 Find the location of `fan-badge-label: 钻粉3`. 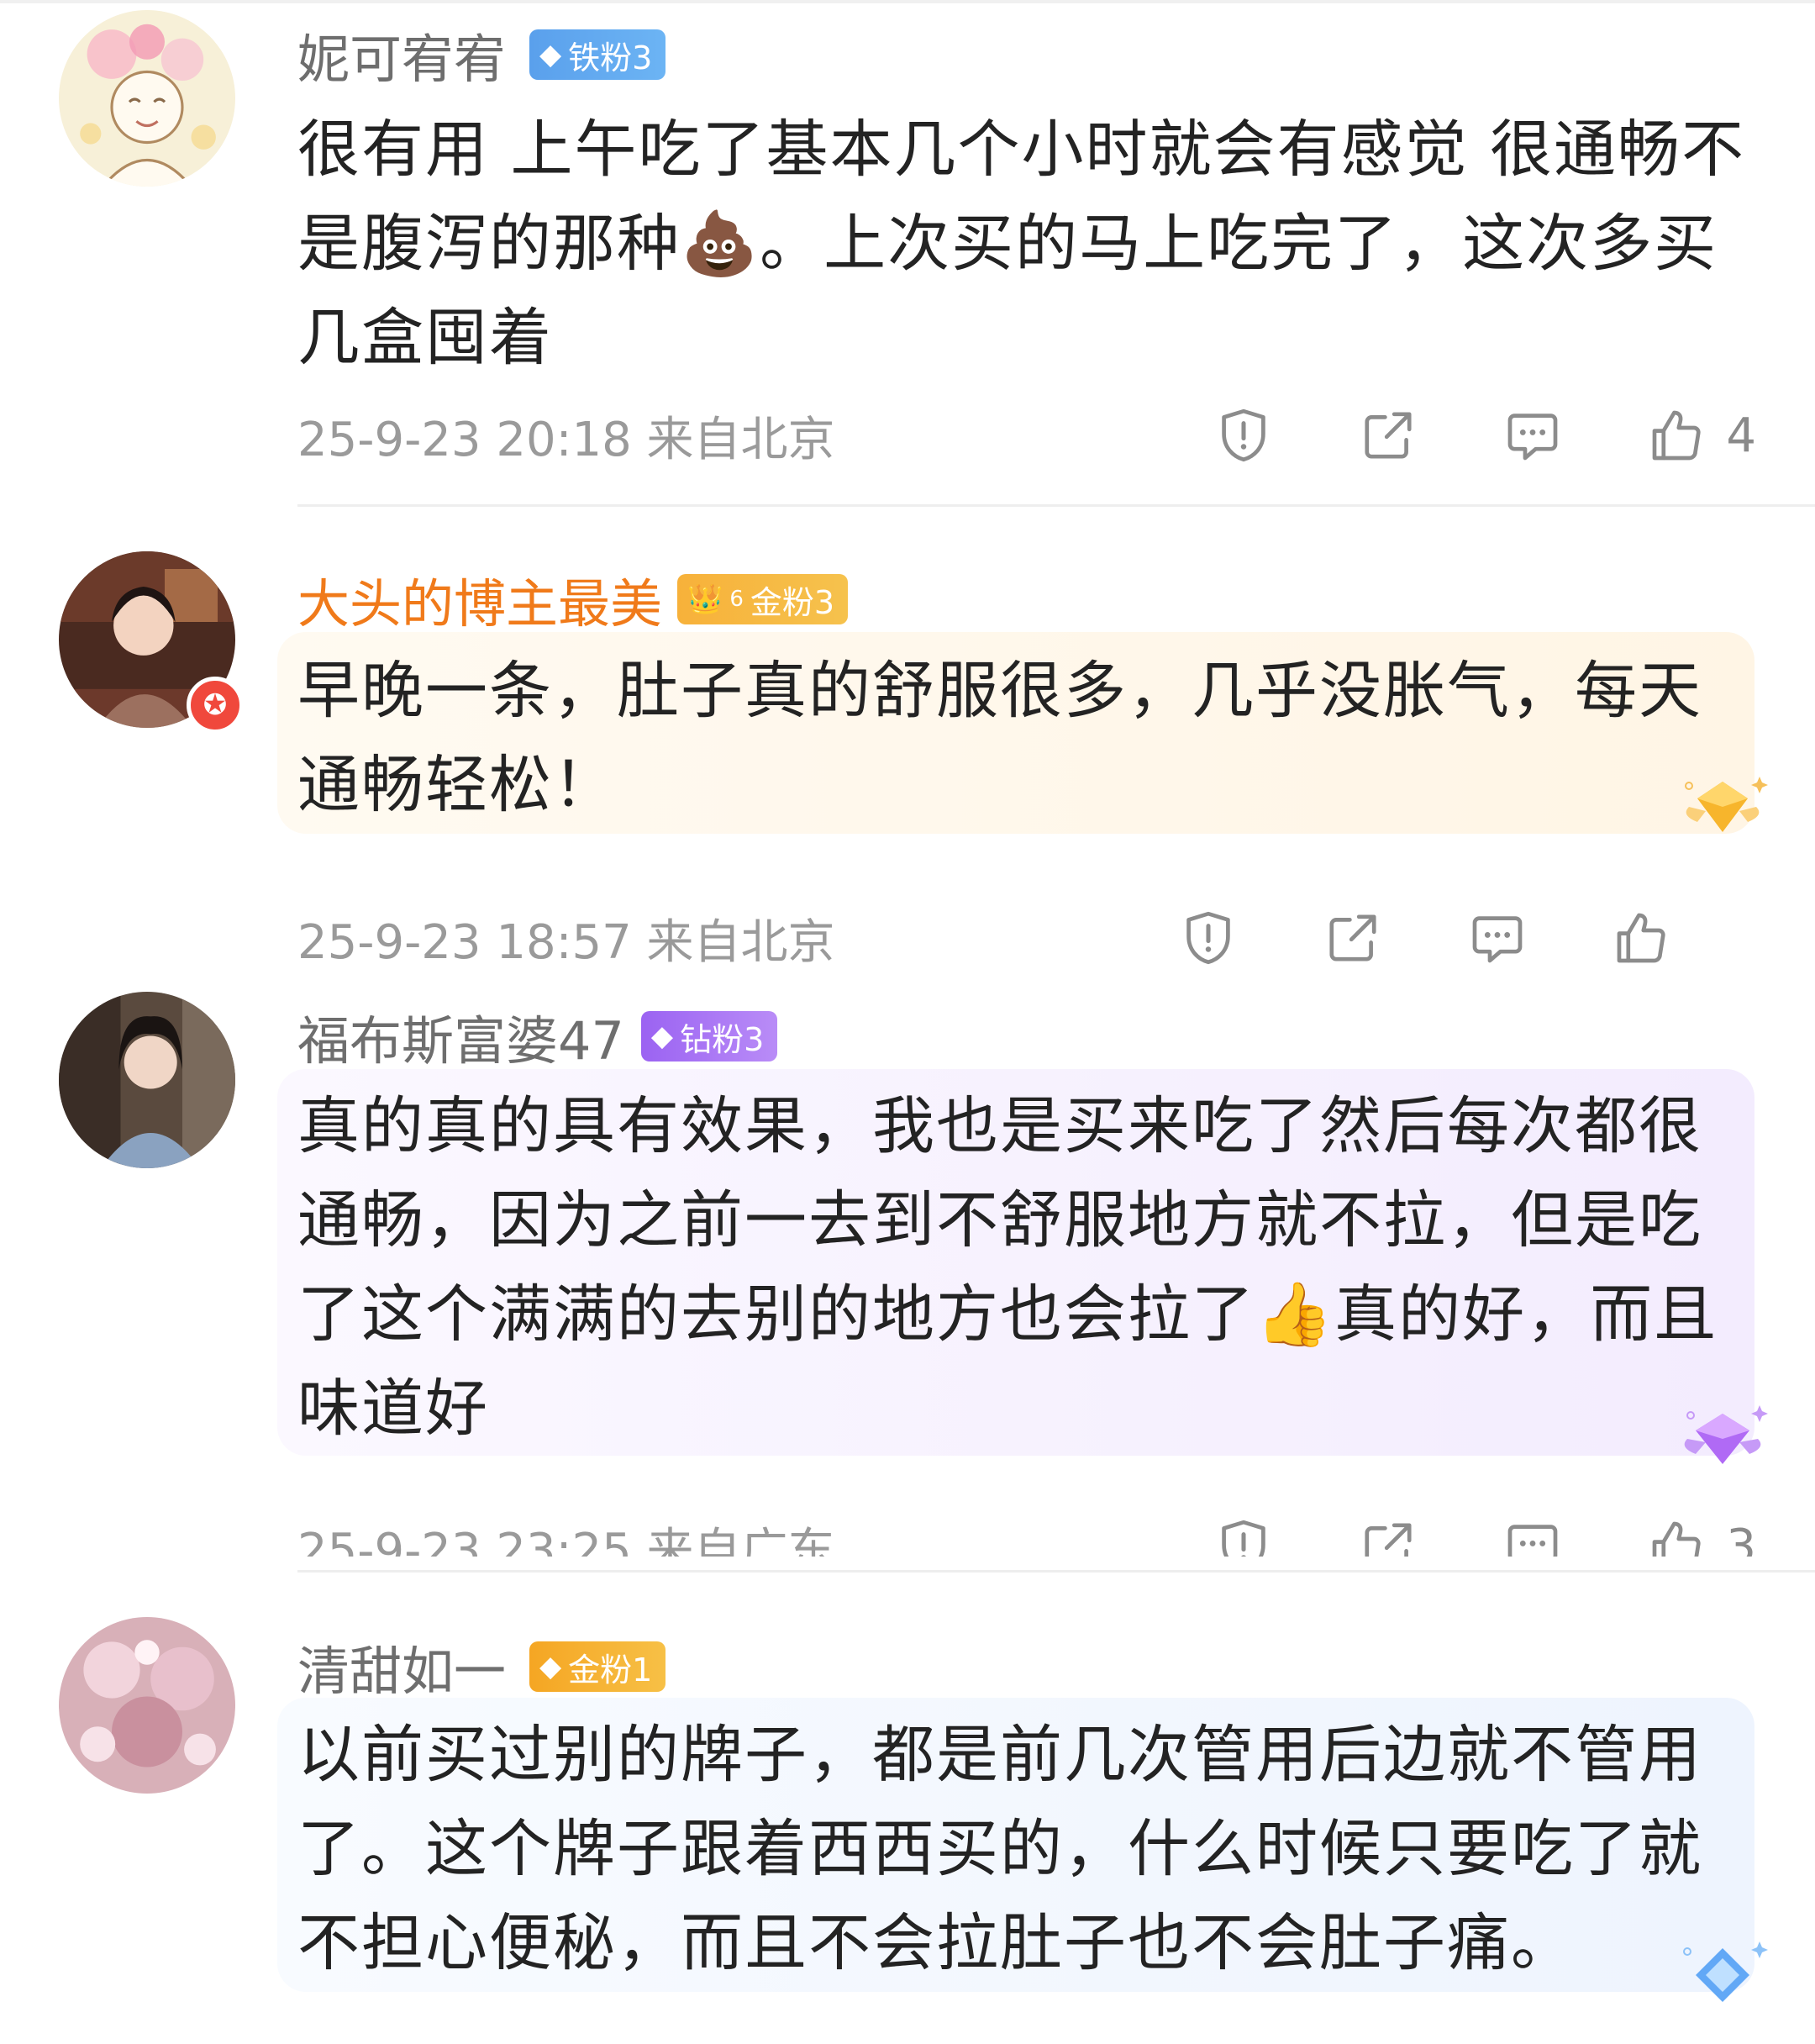

fan-badge-label: 钻粉3 is located at coordinates (722, 1039).